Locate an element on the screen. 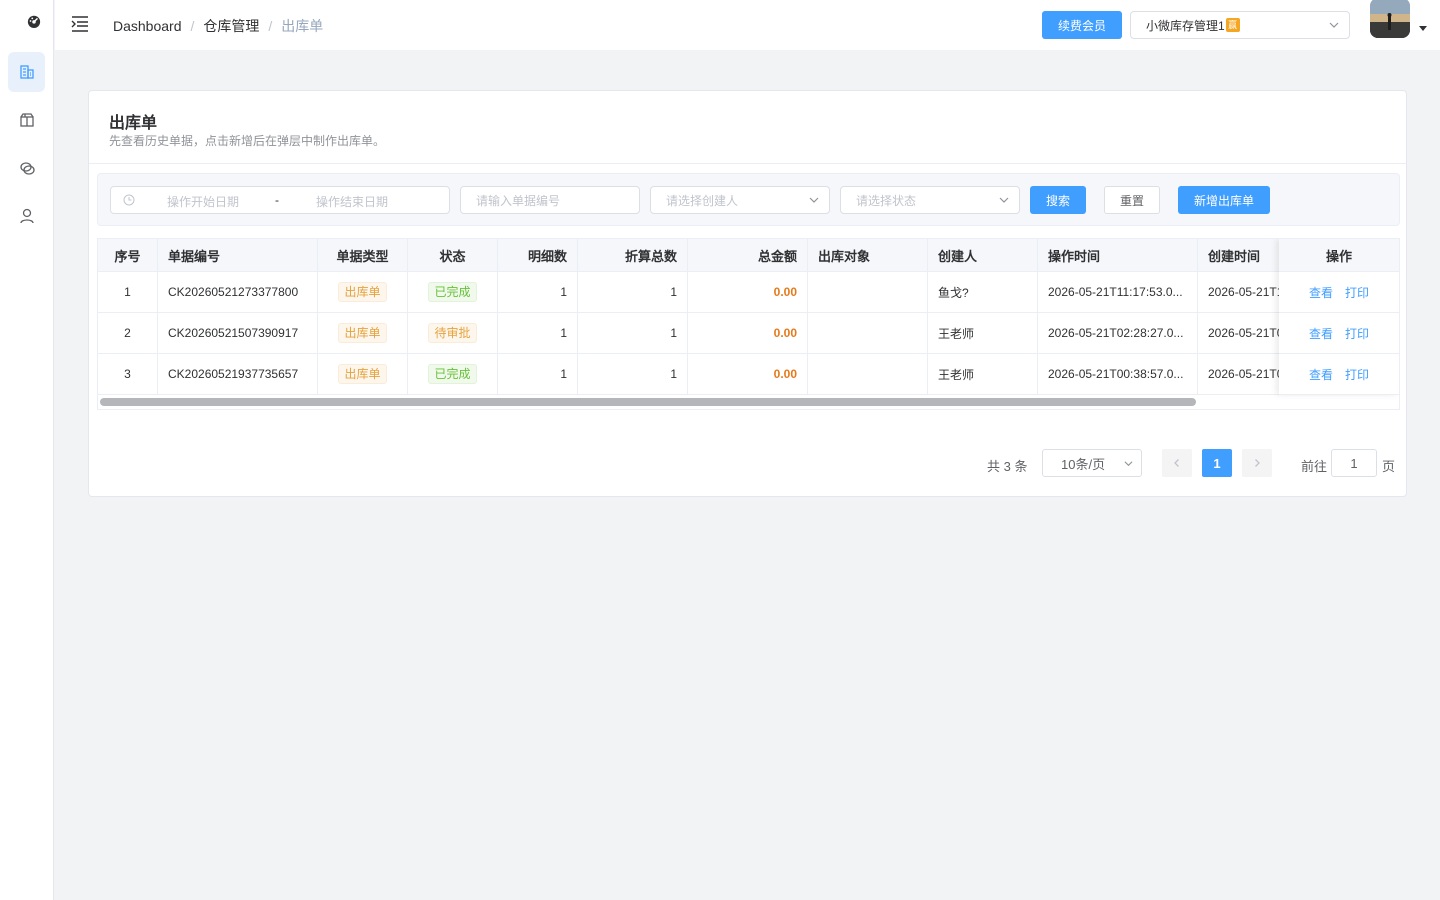  col-index: 序号 is located at coordinates (128, 255).